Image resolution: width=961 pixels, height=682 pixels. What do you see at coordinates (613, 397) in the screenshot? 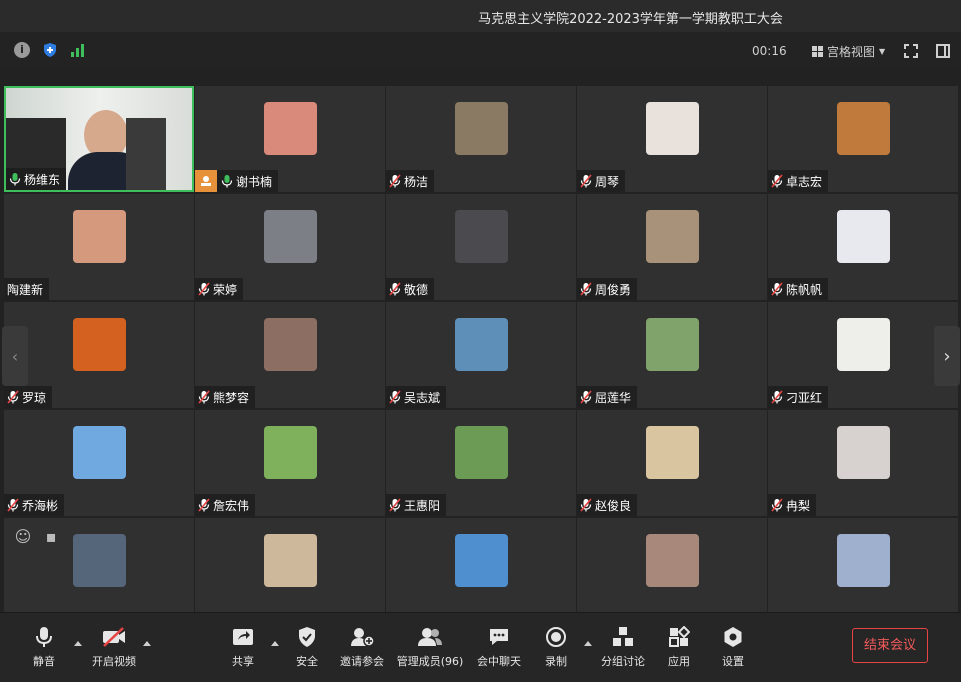
I see `participant-name: 屈莲华` at bounding box center [613, 397].